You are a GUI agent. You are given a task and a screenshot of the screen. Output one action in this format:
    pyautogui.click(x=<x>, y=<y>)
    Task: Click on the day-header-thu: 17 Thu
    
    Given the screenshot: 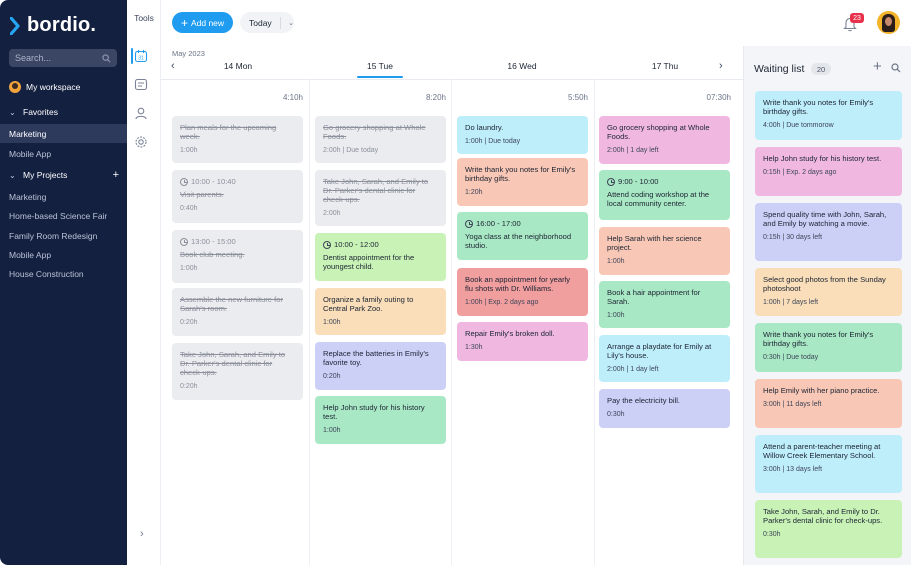 What is the action you would take?
    pyautogui.click(x=665, y=66)
    